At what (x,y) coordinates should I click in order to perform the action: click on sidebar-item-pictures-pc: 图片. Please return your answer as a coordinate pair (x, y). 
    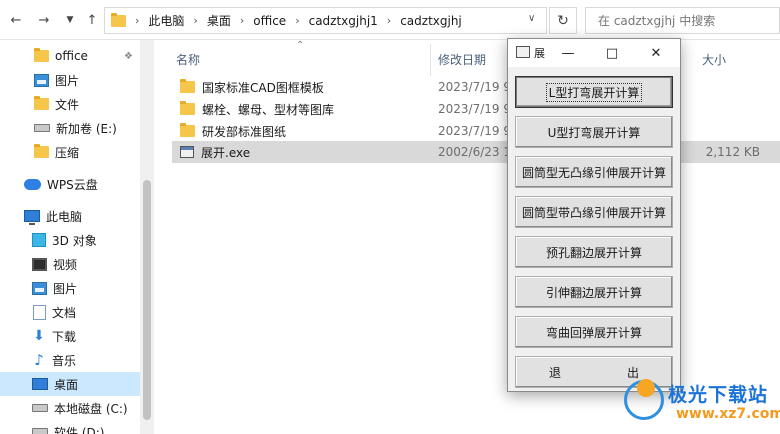
    Looking at the image, I should click on (70, 288).